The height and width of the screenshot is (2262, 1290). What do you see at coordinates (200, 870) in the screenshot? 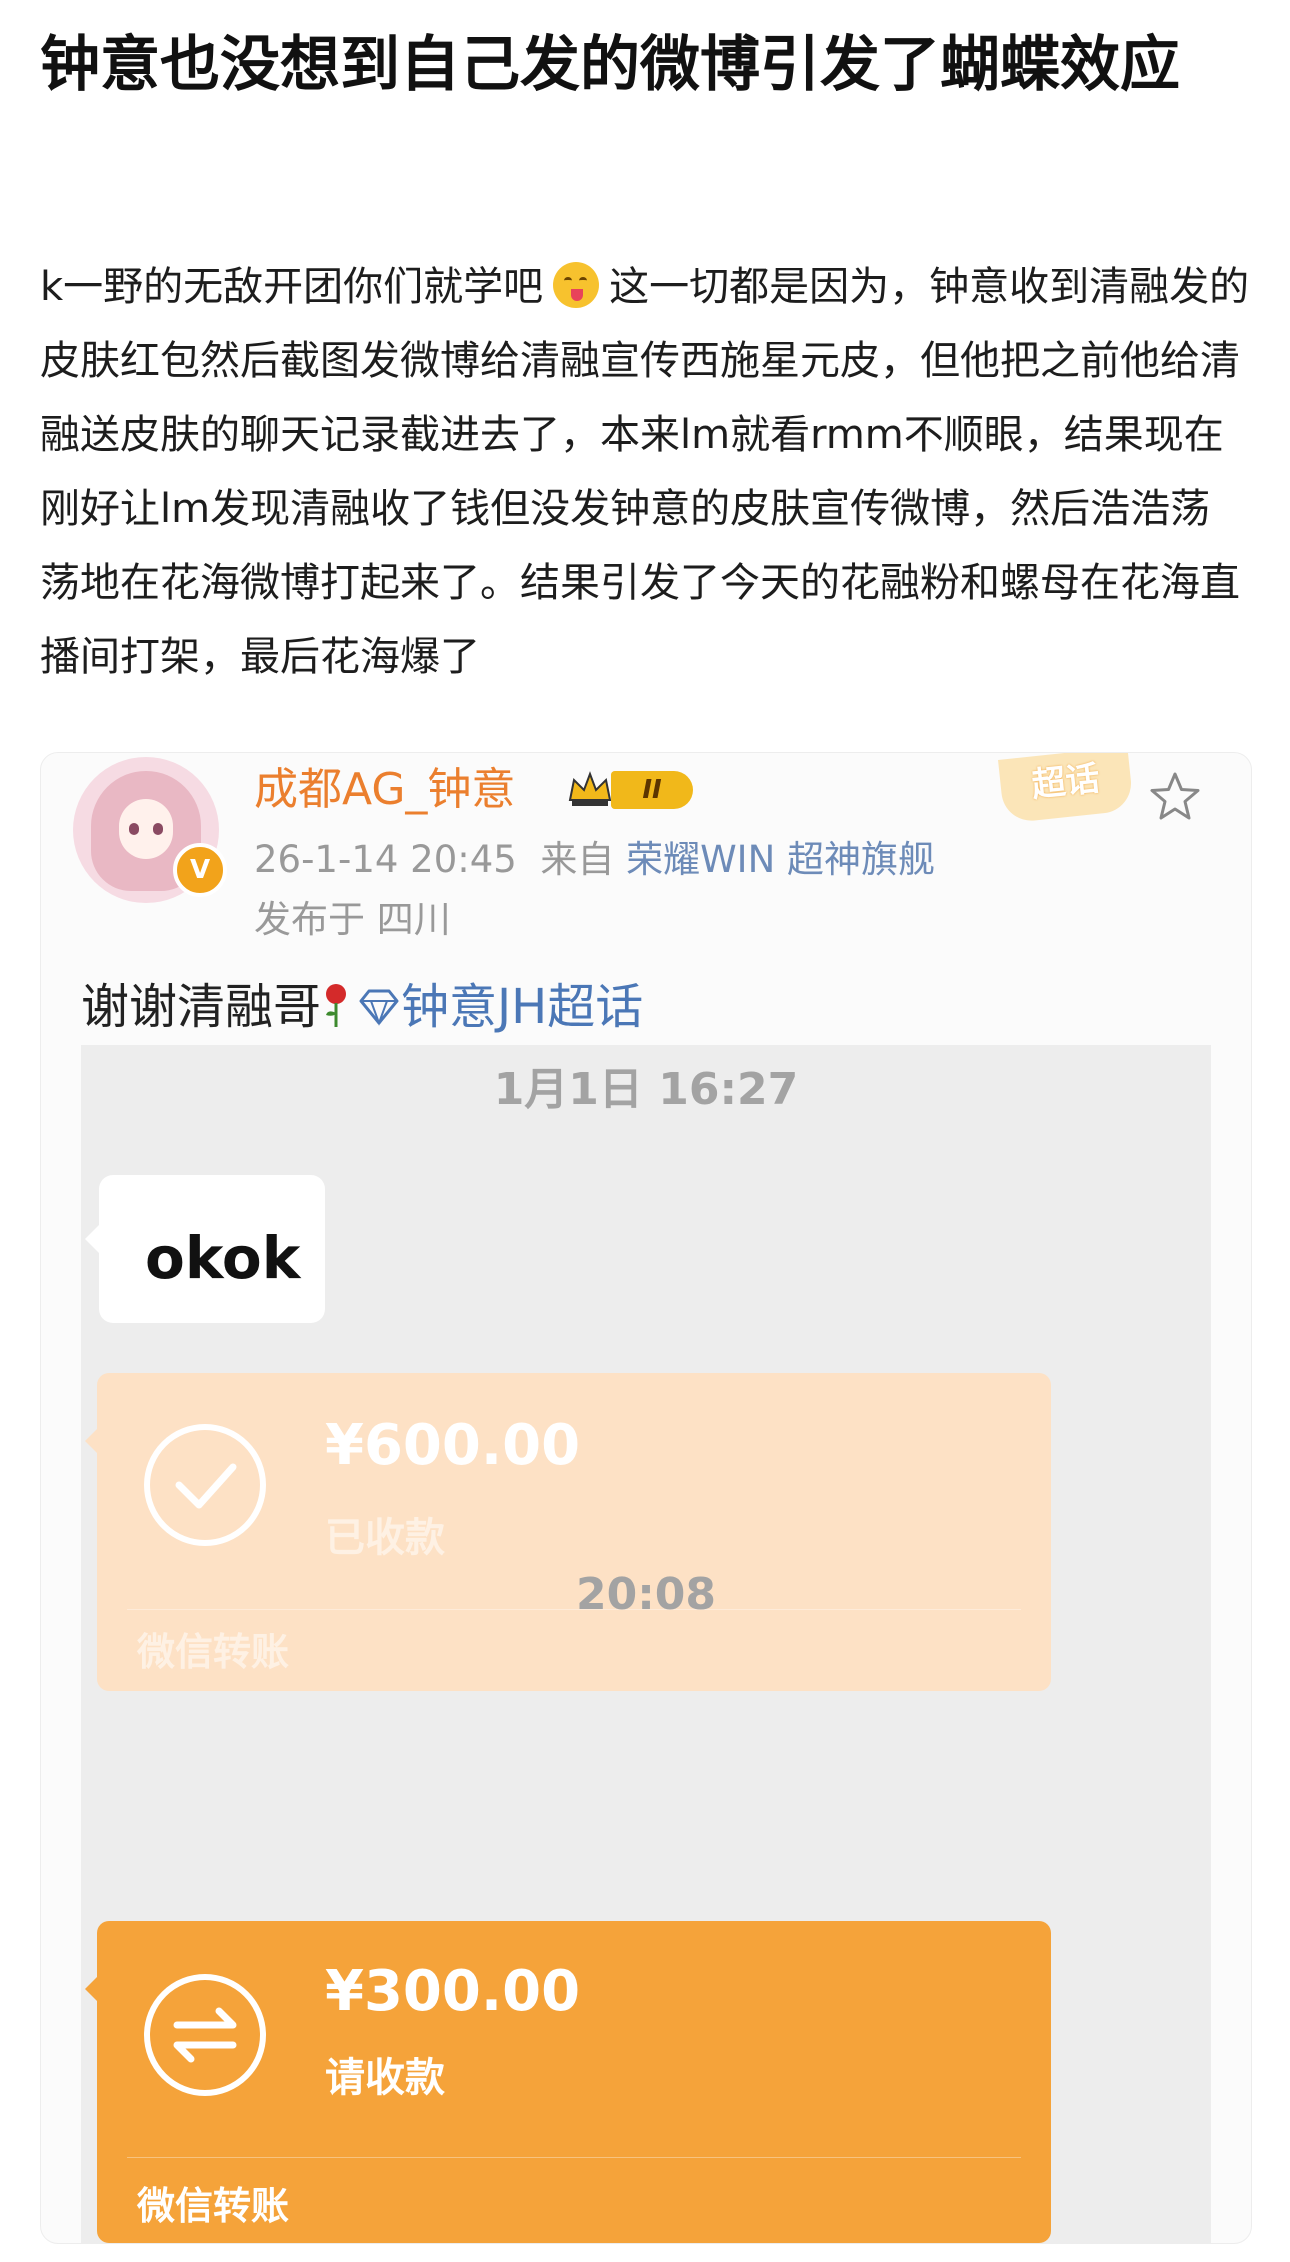
I see `verified-badge-icon: V` at bounding box center [200, 870].